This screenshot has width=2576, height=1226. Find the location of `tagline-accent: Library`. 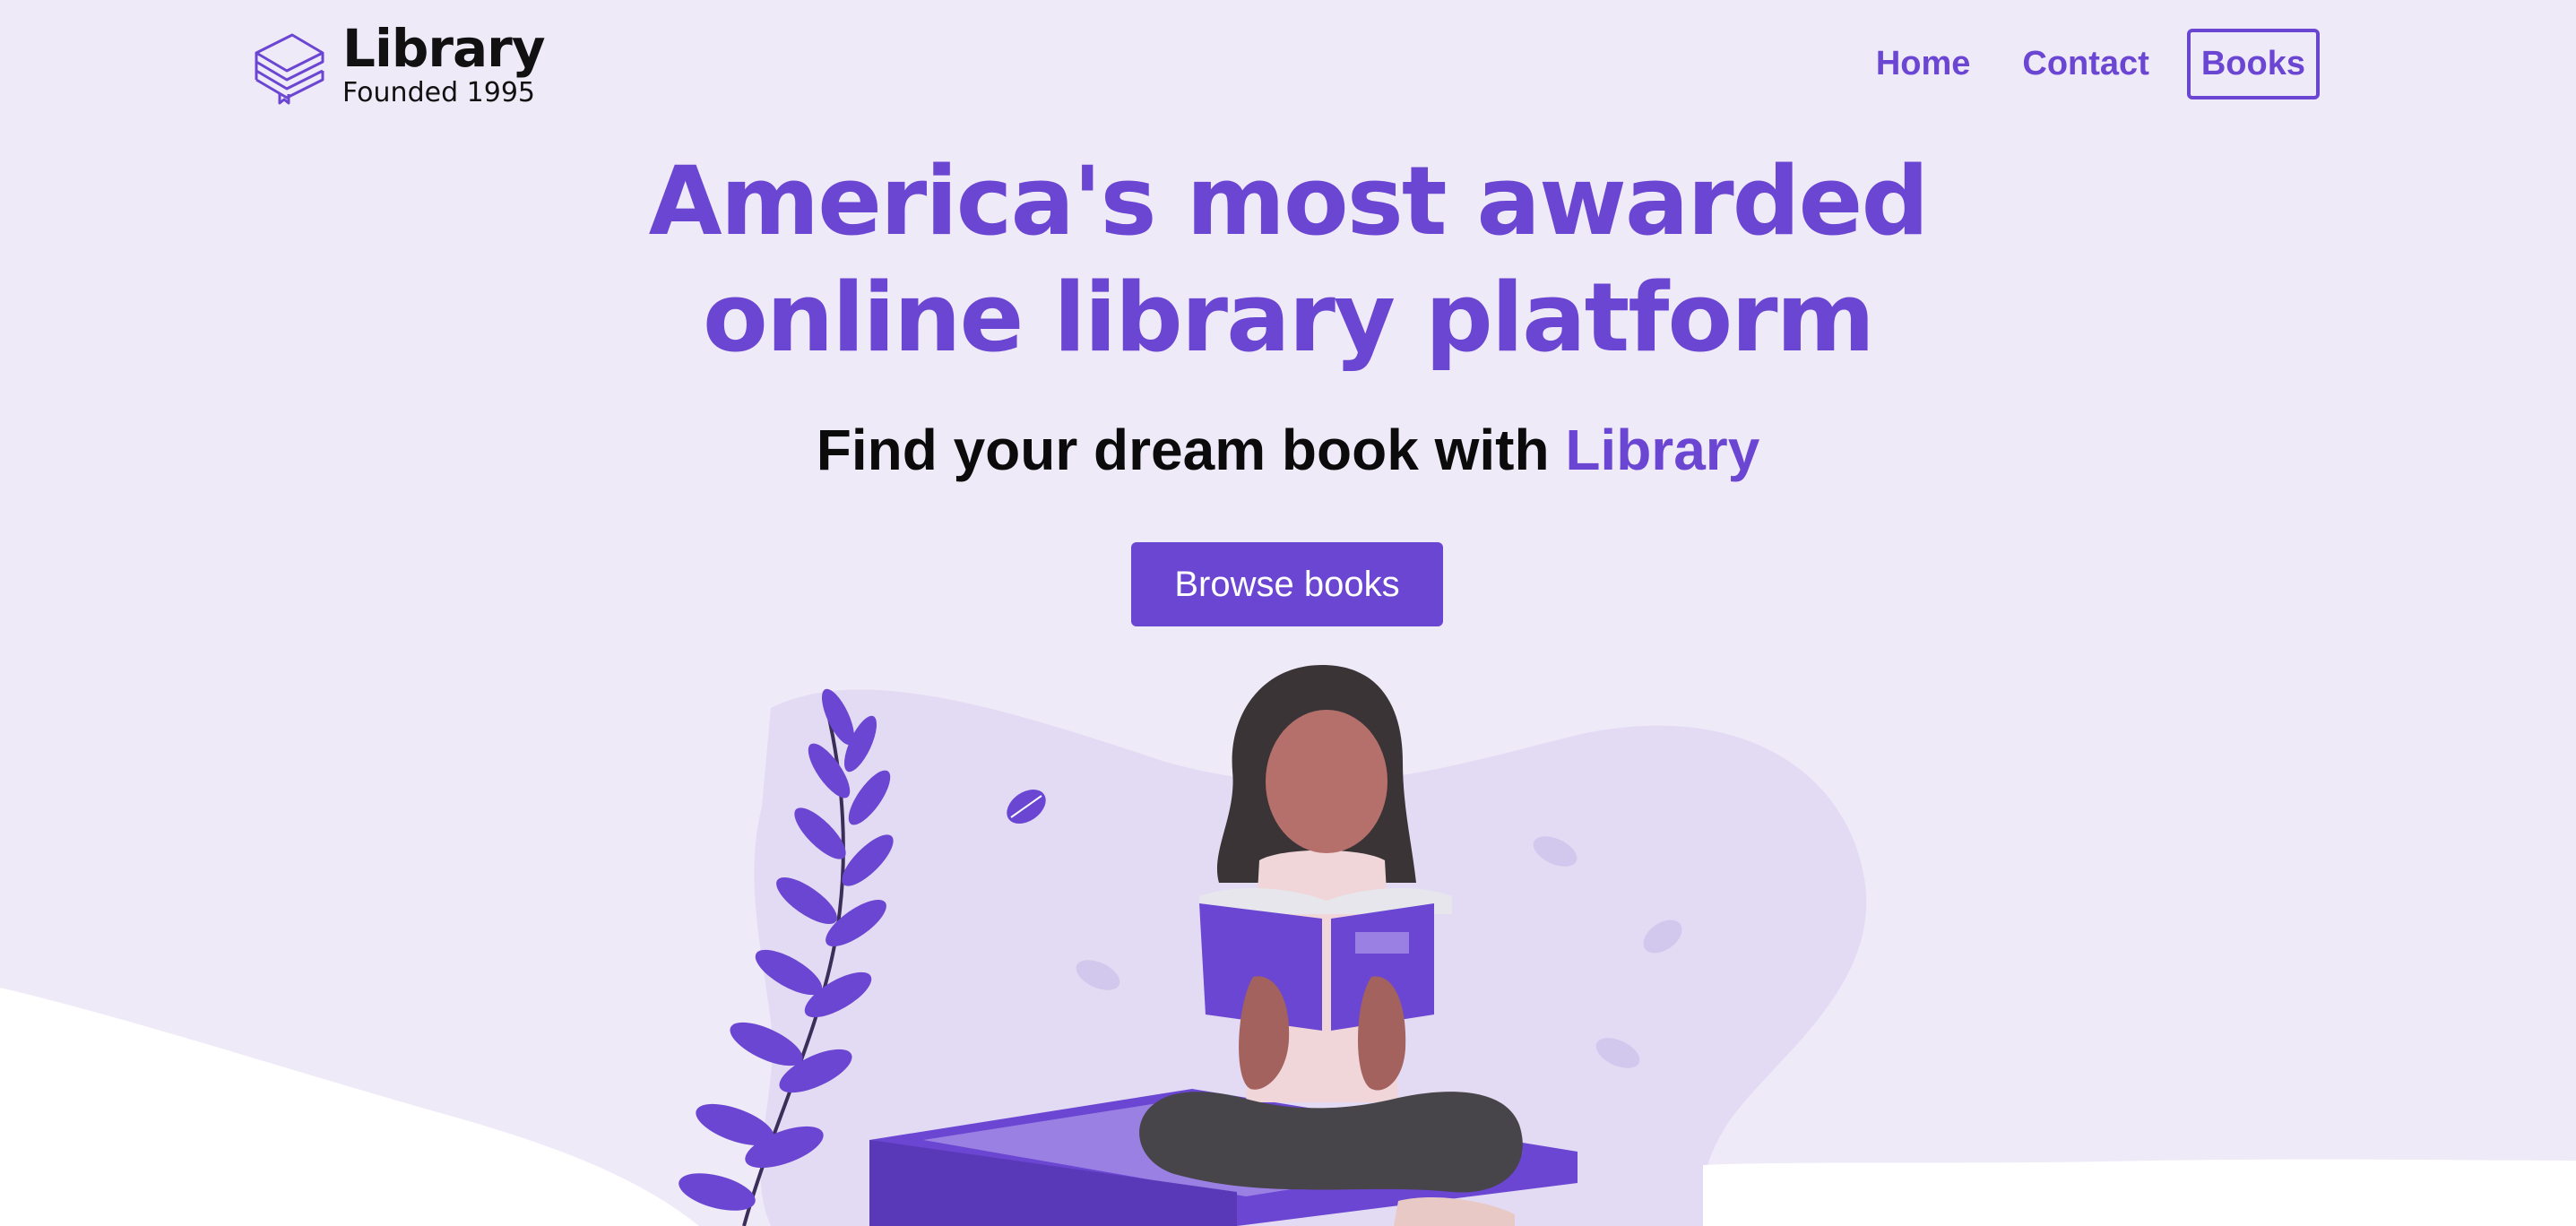

tagline-accent: Library is located at coordinates (1662, 450).